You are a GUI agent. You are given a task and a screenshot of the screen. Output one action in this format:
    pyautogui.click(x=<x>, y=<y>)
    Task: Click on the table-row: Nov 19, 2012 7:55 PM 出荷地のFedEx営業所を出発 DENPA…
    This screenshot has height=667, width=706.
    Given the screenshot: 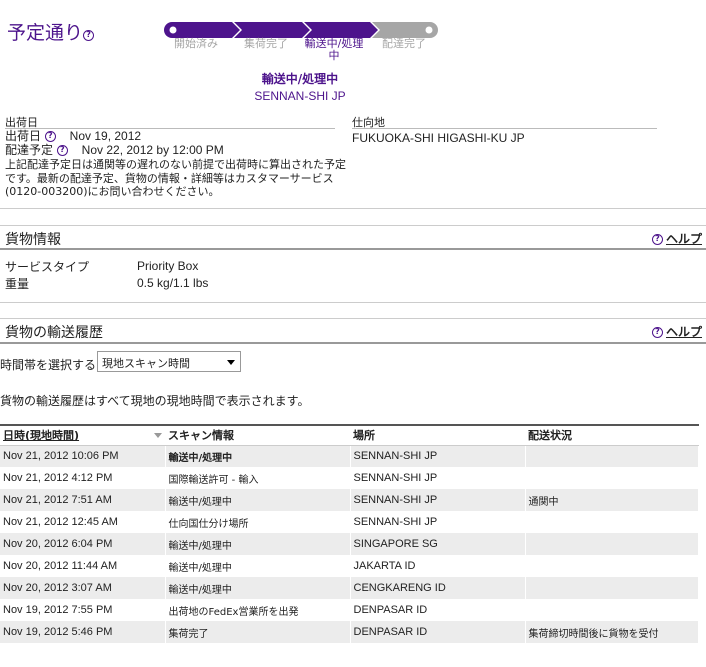 What is the action you would take?
    pyautogui.click(x=349, y=610)
    